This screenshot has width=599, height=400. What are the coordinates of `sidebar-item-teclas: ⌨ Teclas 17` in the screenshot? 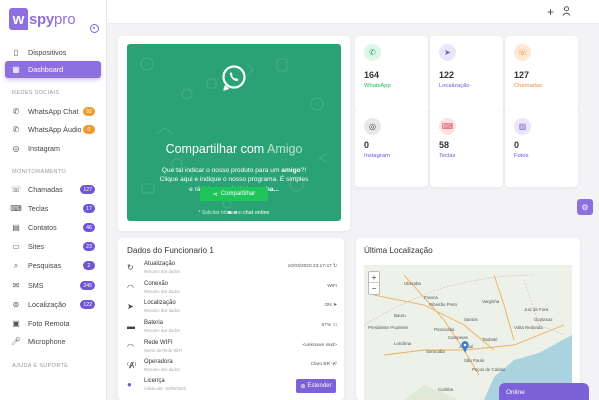 It's located at (53, 208).